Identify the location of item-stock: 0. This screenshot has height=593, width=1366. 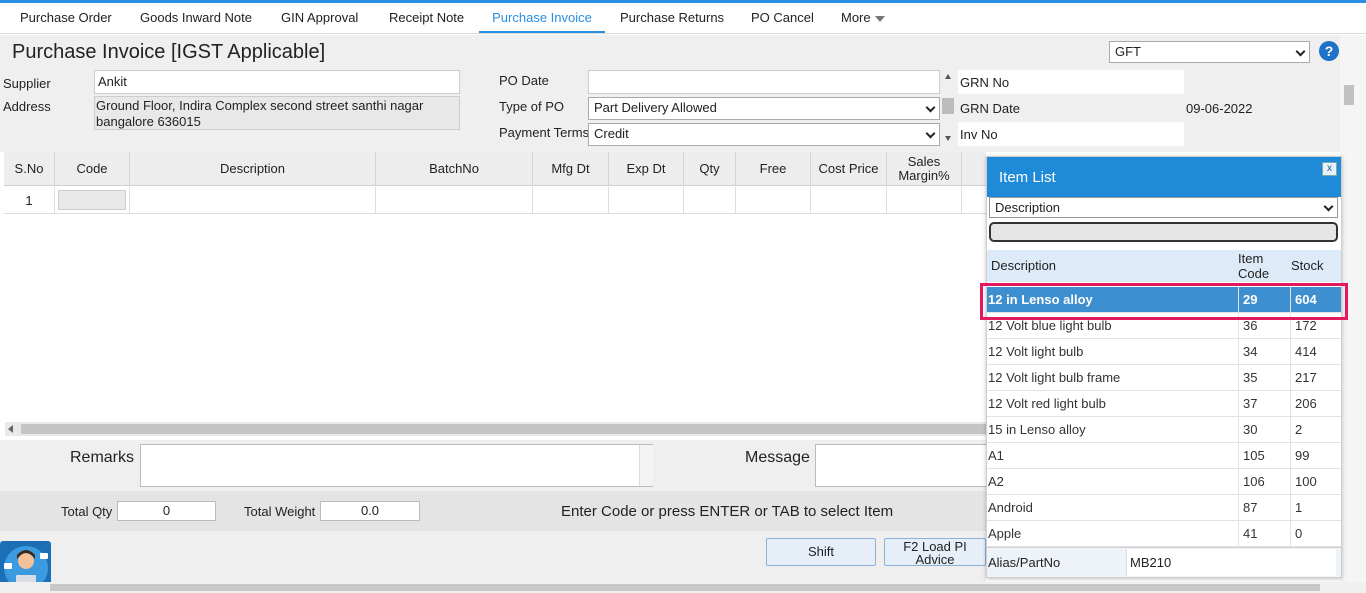
(1315, 534).